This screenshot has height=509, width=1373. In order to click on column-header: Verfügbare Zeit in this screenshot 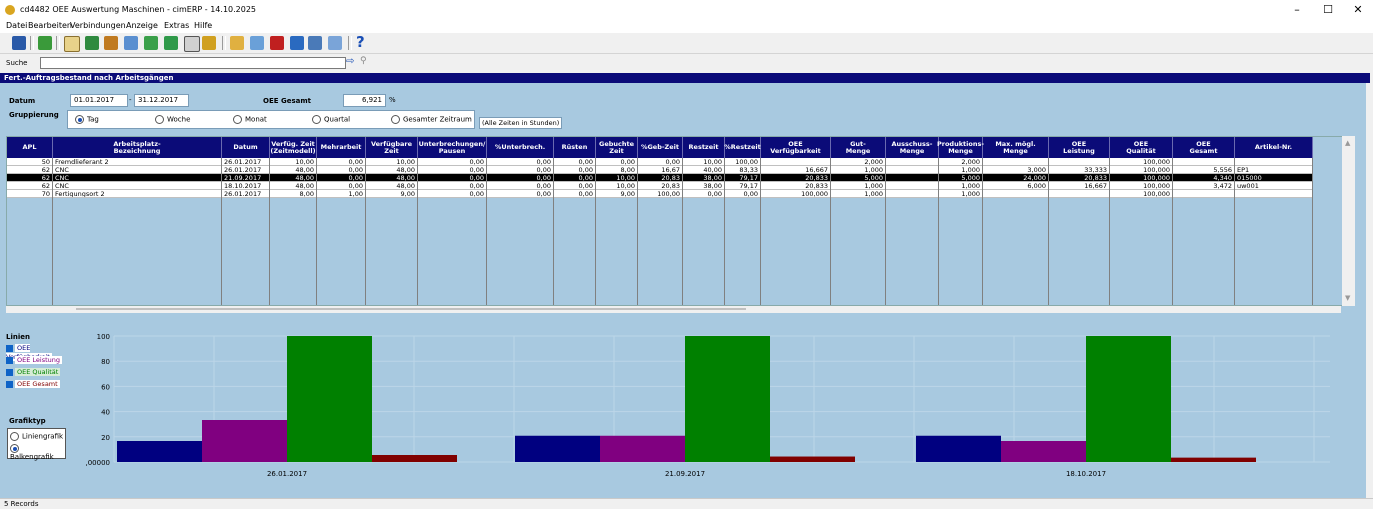, I will do `click(392, 147)`.